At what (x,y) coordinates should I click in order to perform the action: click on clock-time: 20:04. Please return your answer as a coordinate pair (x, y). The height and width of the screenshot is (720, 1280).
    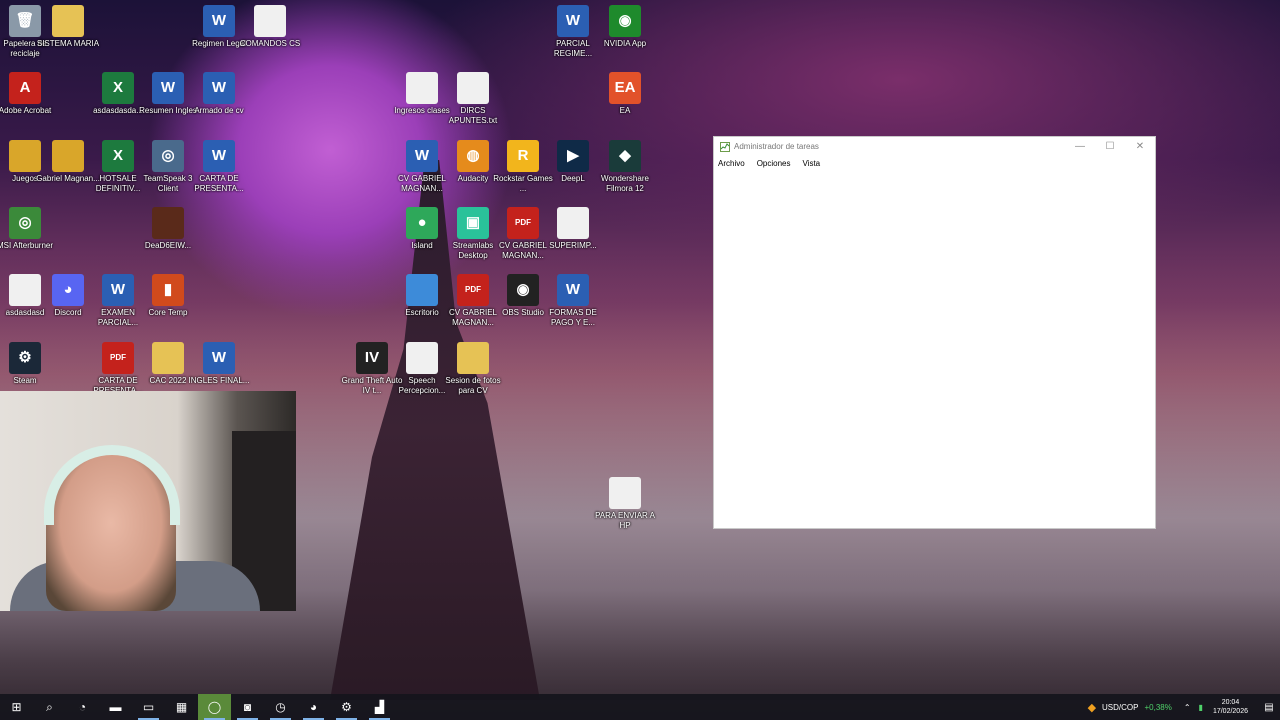
    Looking at the image, I should click on (1230, 702).